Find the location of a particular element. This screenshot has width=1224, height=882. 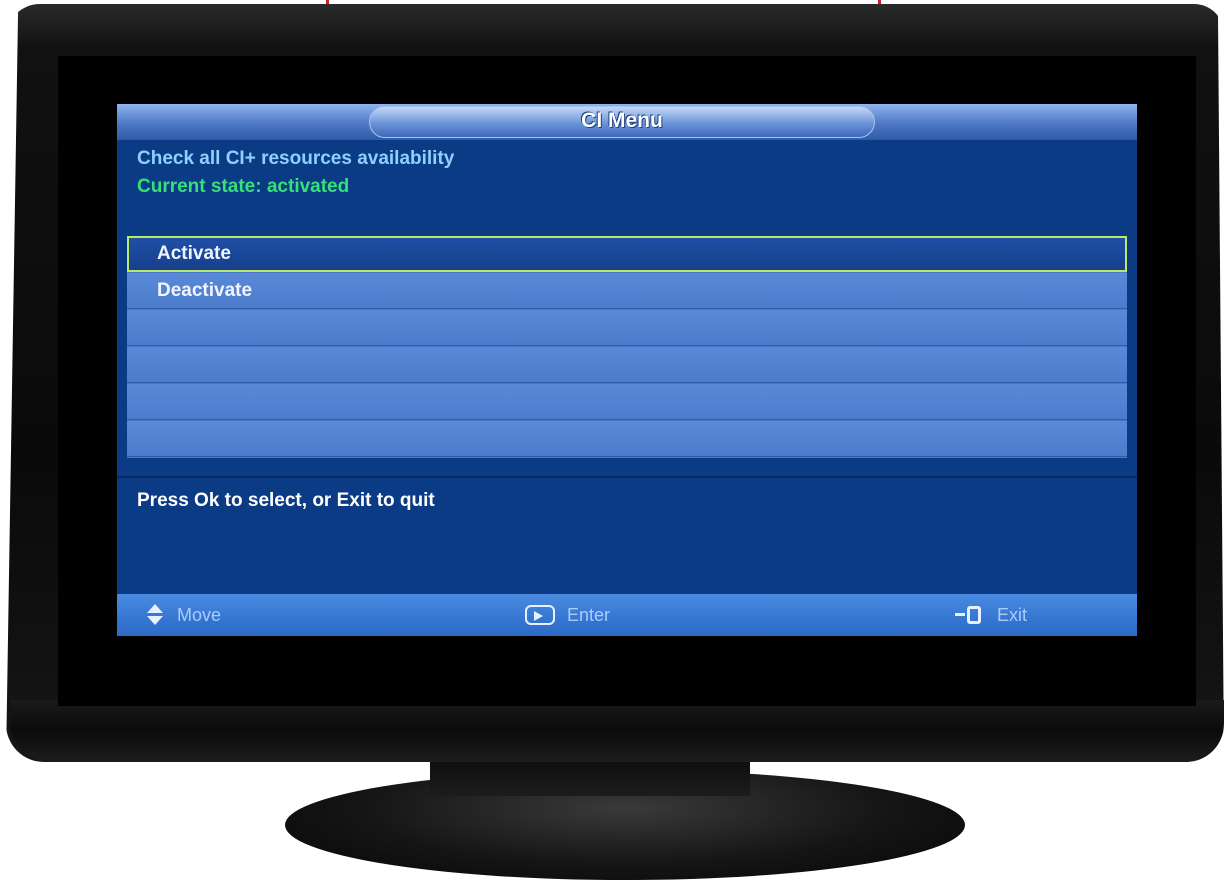

enter-icon is located at coordinates (540, 615).